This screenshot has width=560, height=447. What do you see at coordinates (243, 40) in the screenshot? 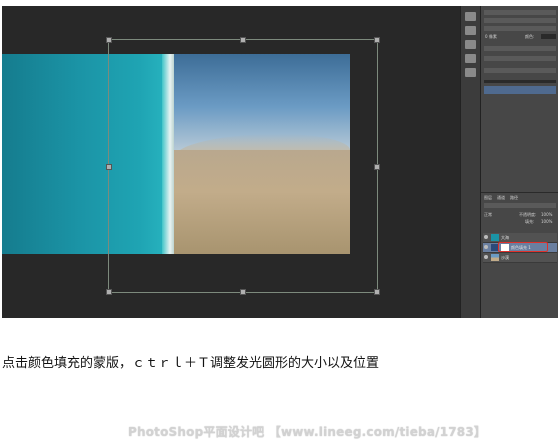
I see `transform-handle-top` at bounding box center [243, 40].